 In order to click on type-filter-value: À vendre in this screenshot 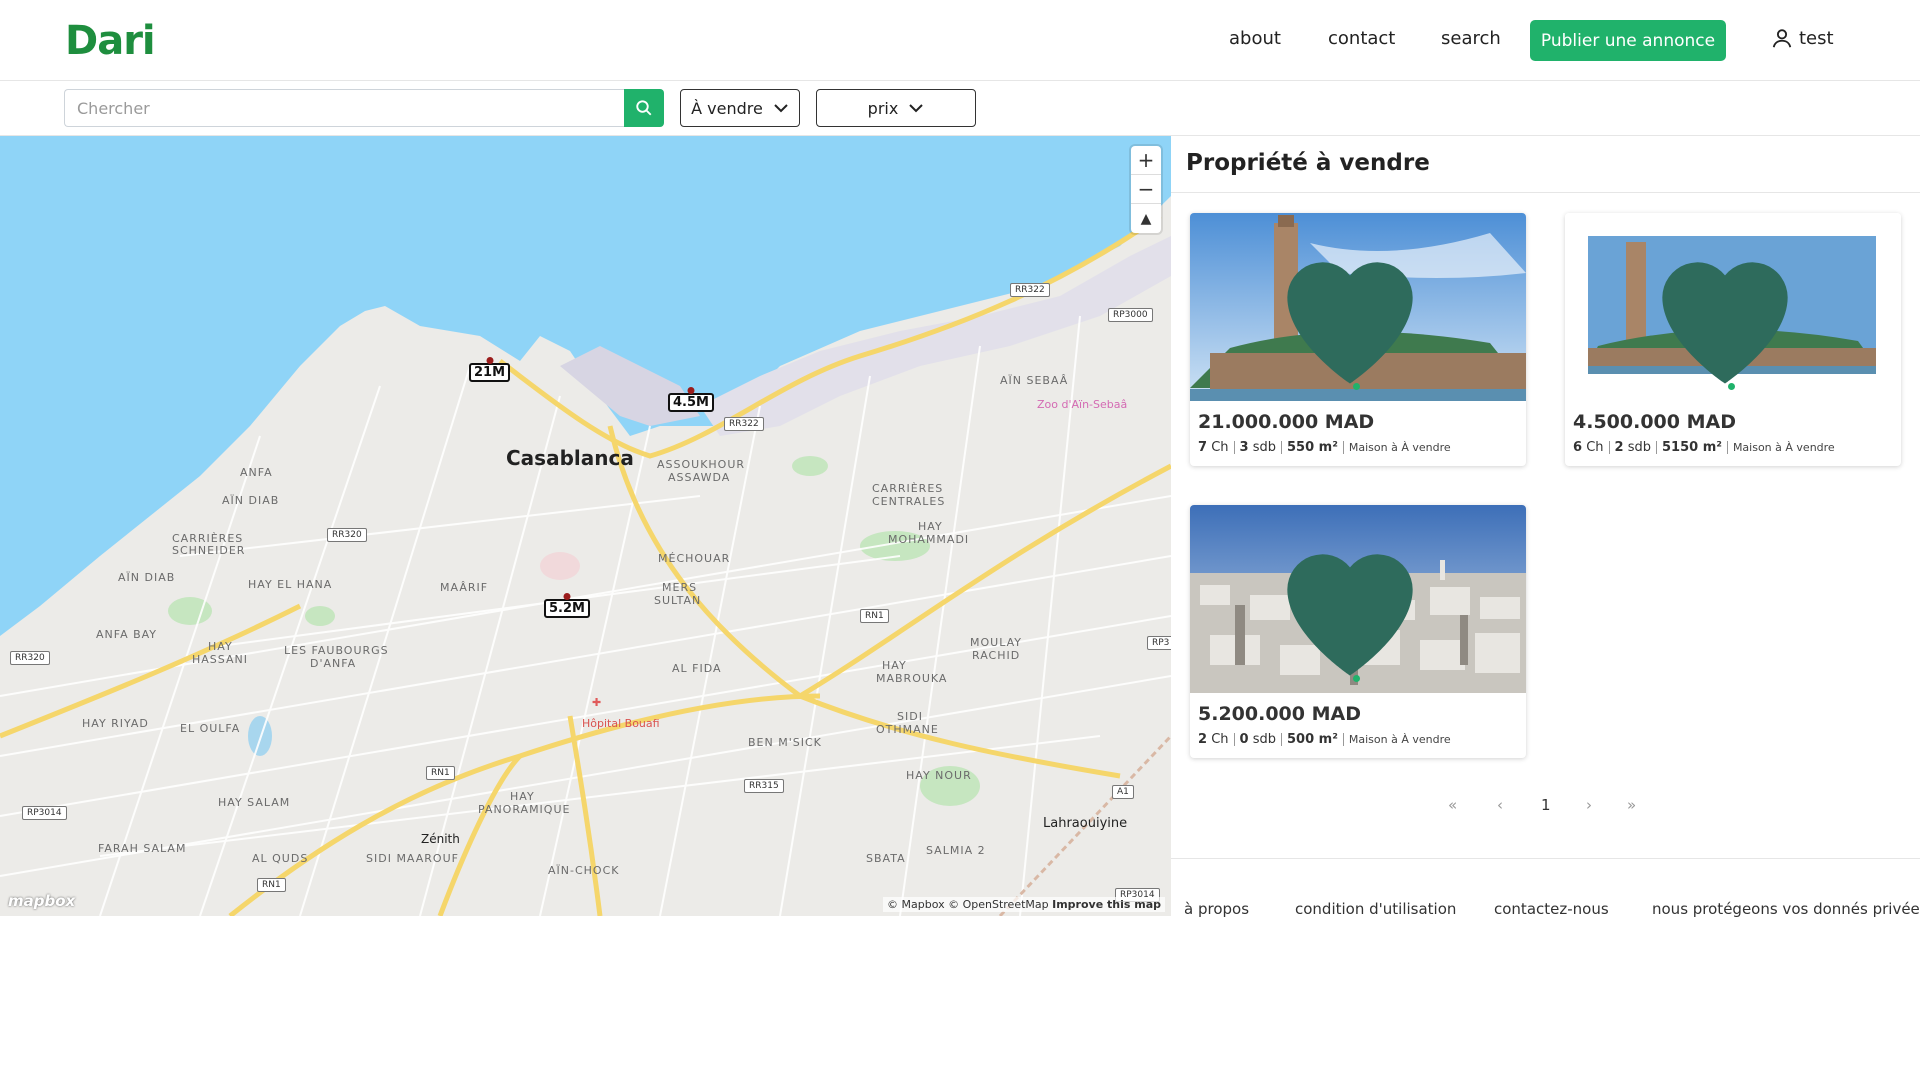, I will do `click(727, 108)`.